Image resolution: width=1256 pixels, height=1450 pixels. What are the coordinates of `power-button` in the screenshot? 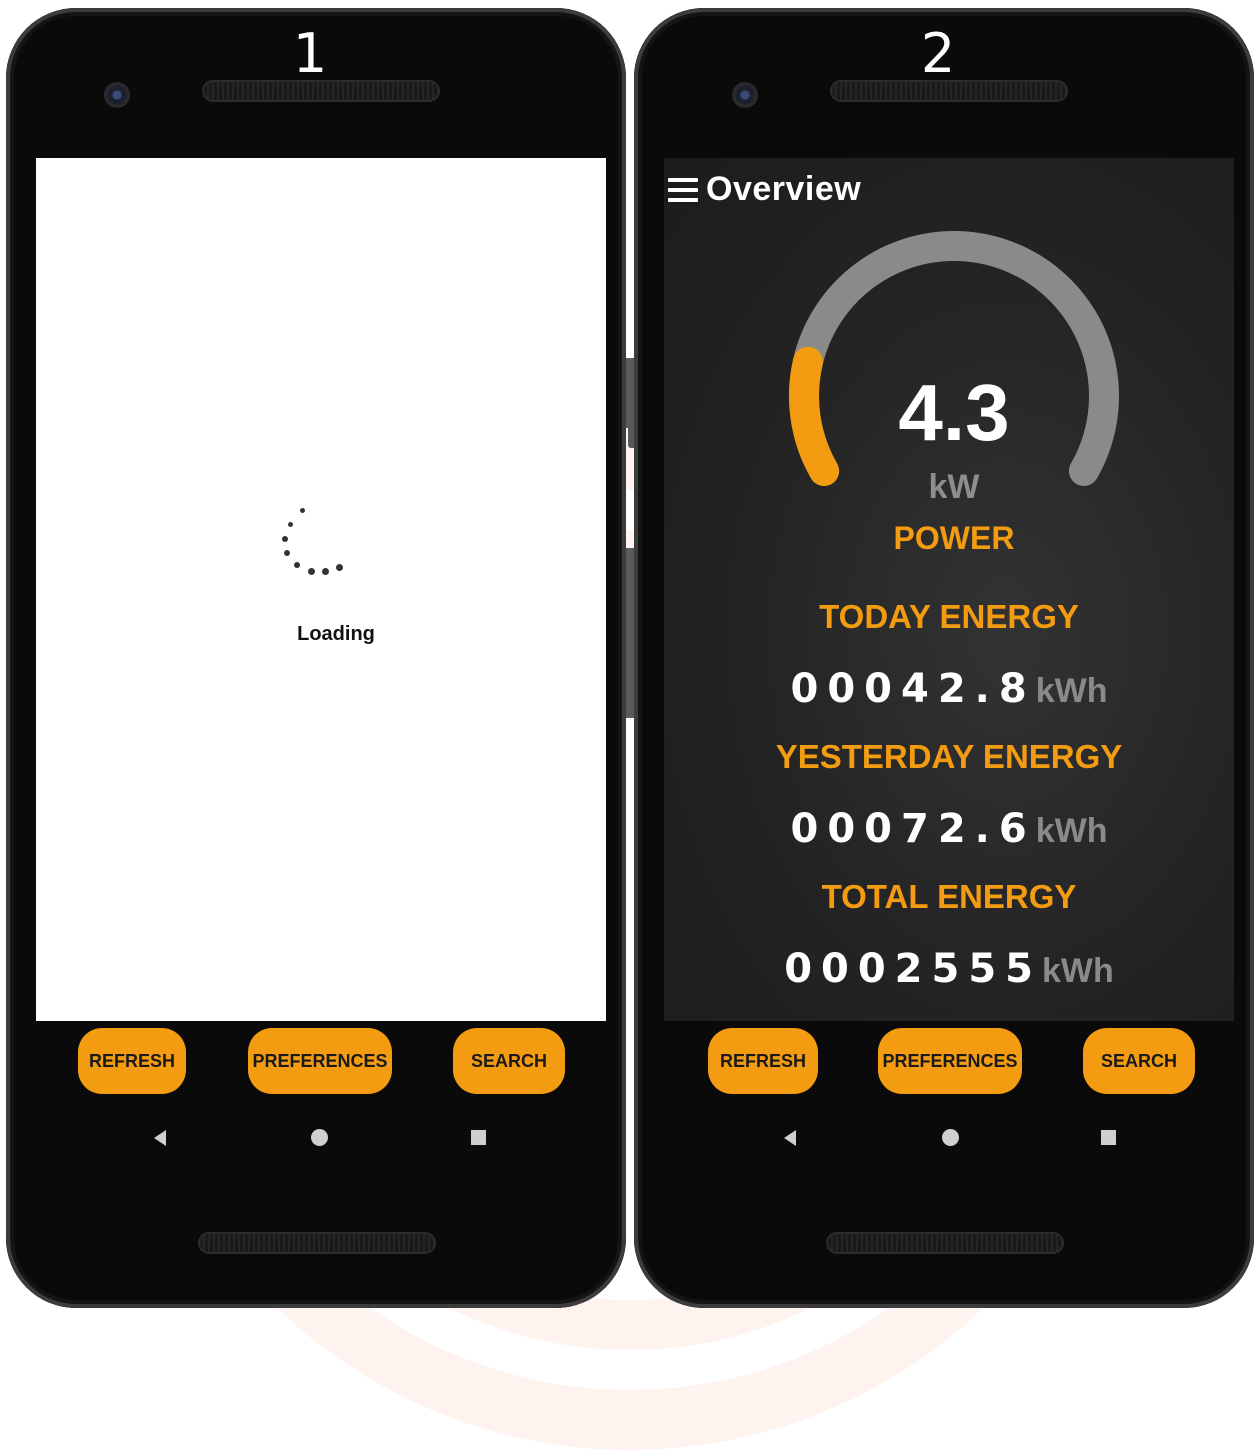 It's located at (631, 403).